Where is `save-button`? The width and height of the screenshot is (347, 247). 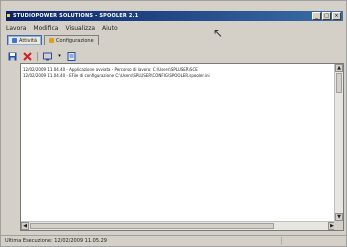
save-button is located at coordinates (12, 56).